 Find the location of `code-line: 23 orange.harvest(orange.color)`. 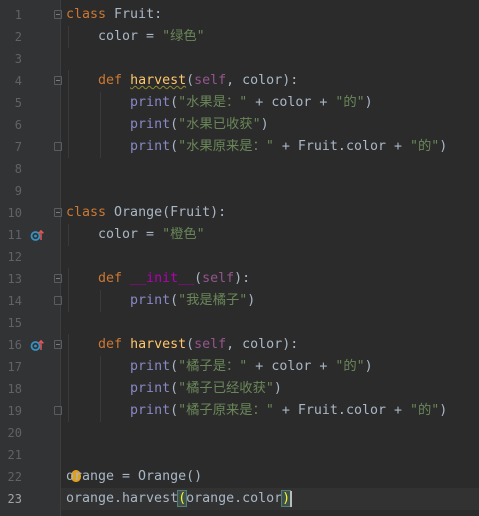

code-line: 23 orange.harvest(orange.color) is located at coordinates (243, 499).